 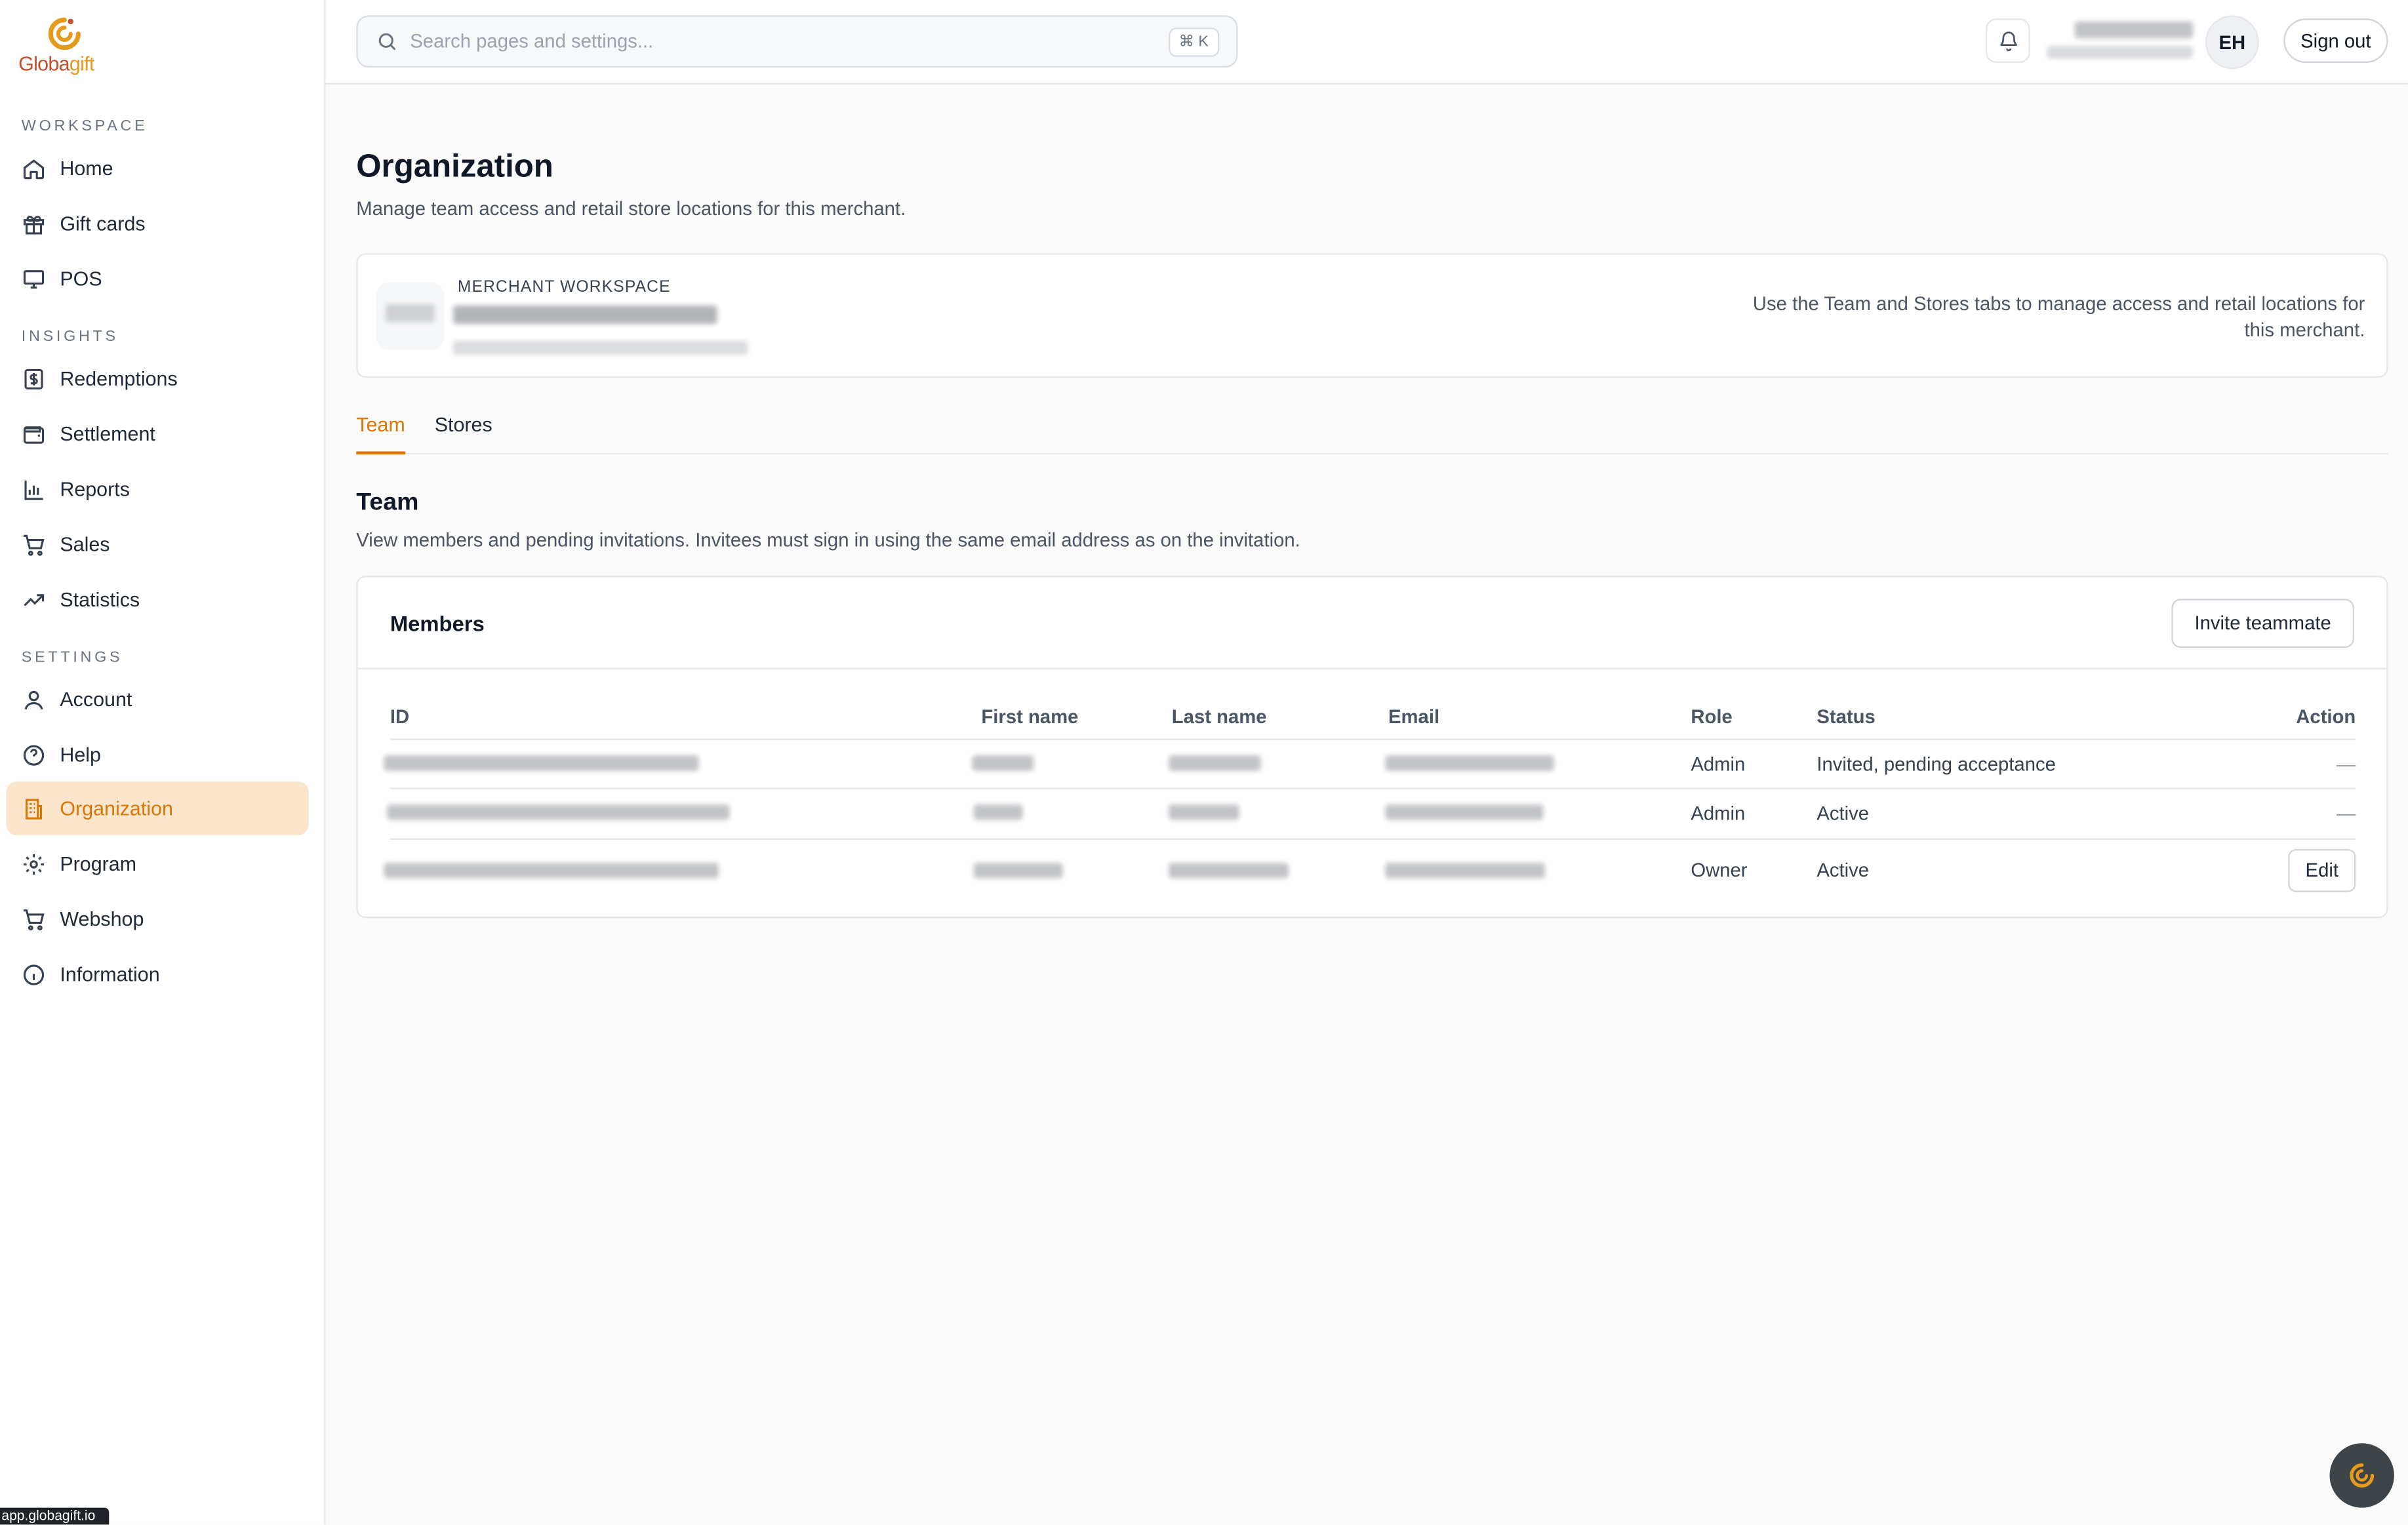 What do you see at coordinates (157, 489) in the screenshot?
I see `sidebar-item-reports: Reports` at bounding box center [157, 489].